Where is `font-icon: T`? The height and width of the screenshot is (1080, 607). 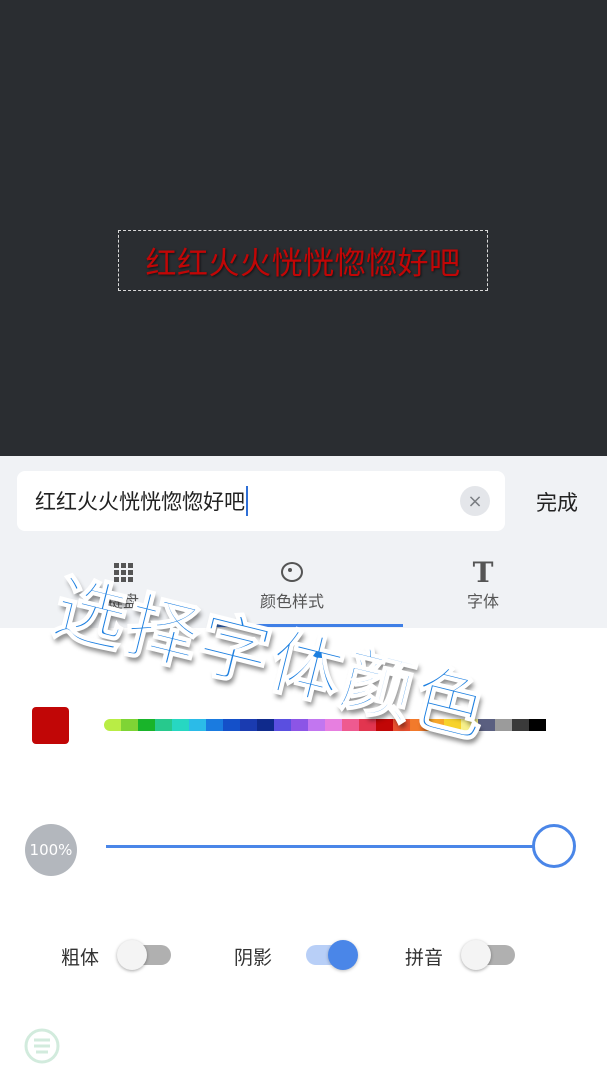 font-icon: T is located at coordinates (483, 572).